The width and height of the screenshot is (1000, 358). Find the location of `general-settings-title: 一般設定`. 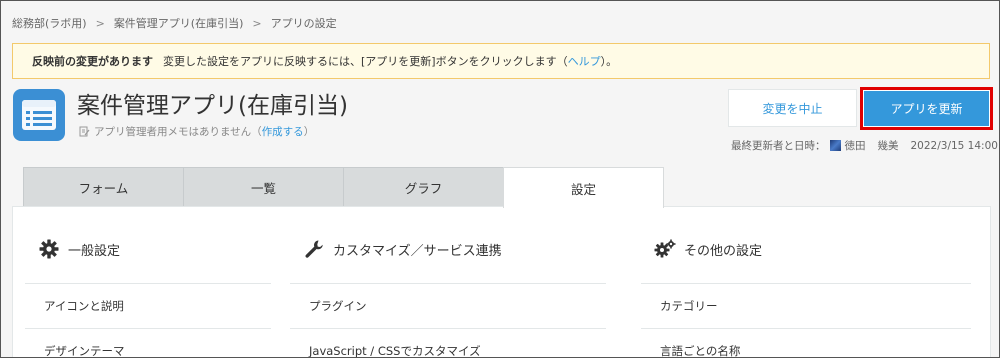

general-settings-title: 一般設定 is located at coordinates (94, 251).